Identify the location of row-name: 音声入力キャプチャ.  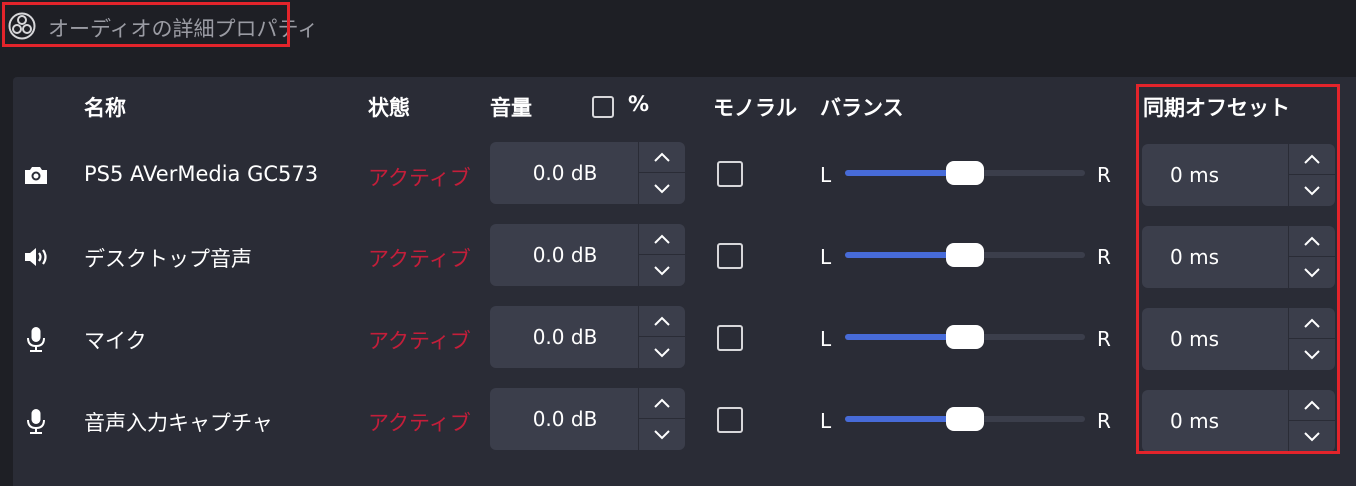
(178, 423).